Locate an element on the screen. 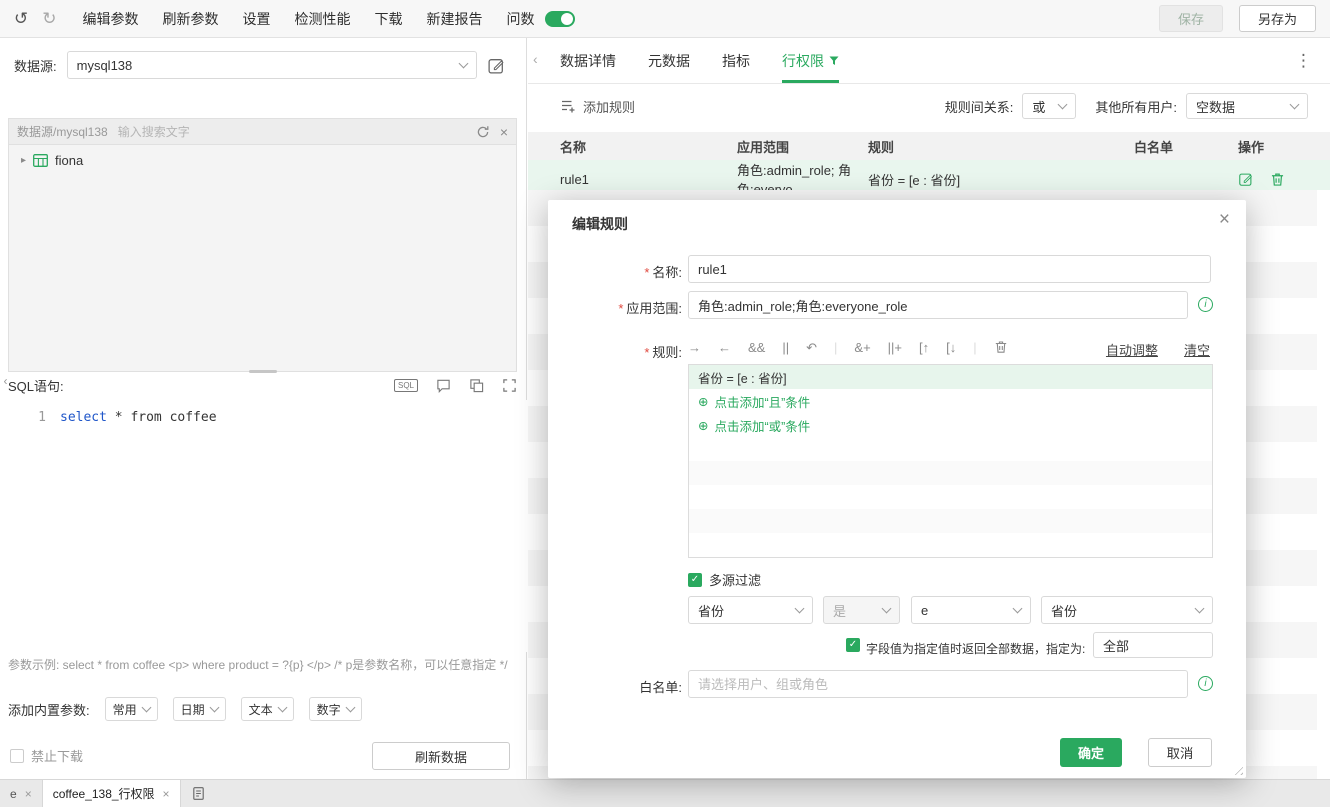 The image size is (1330, 807). add-rule-label: 添加规则 is located at coordinates (609, 107).